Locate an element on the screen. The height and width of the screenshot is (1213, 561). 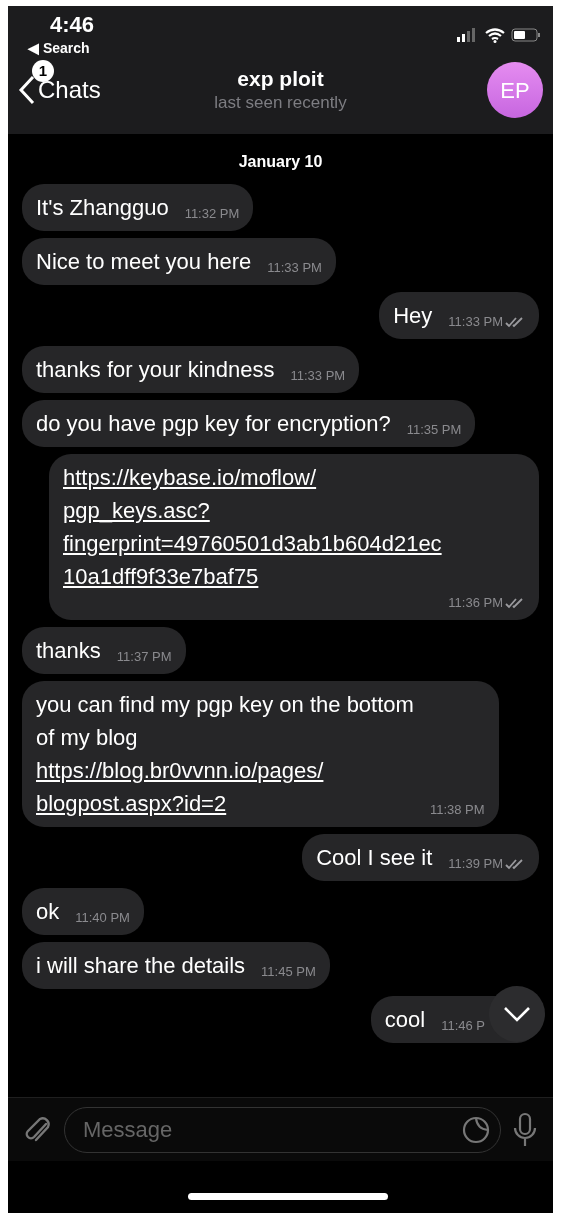
unread-badge: 1 is located at coordinates (43, 71).